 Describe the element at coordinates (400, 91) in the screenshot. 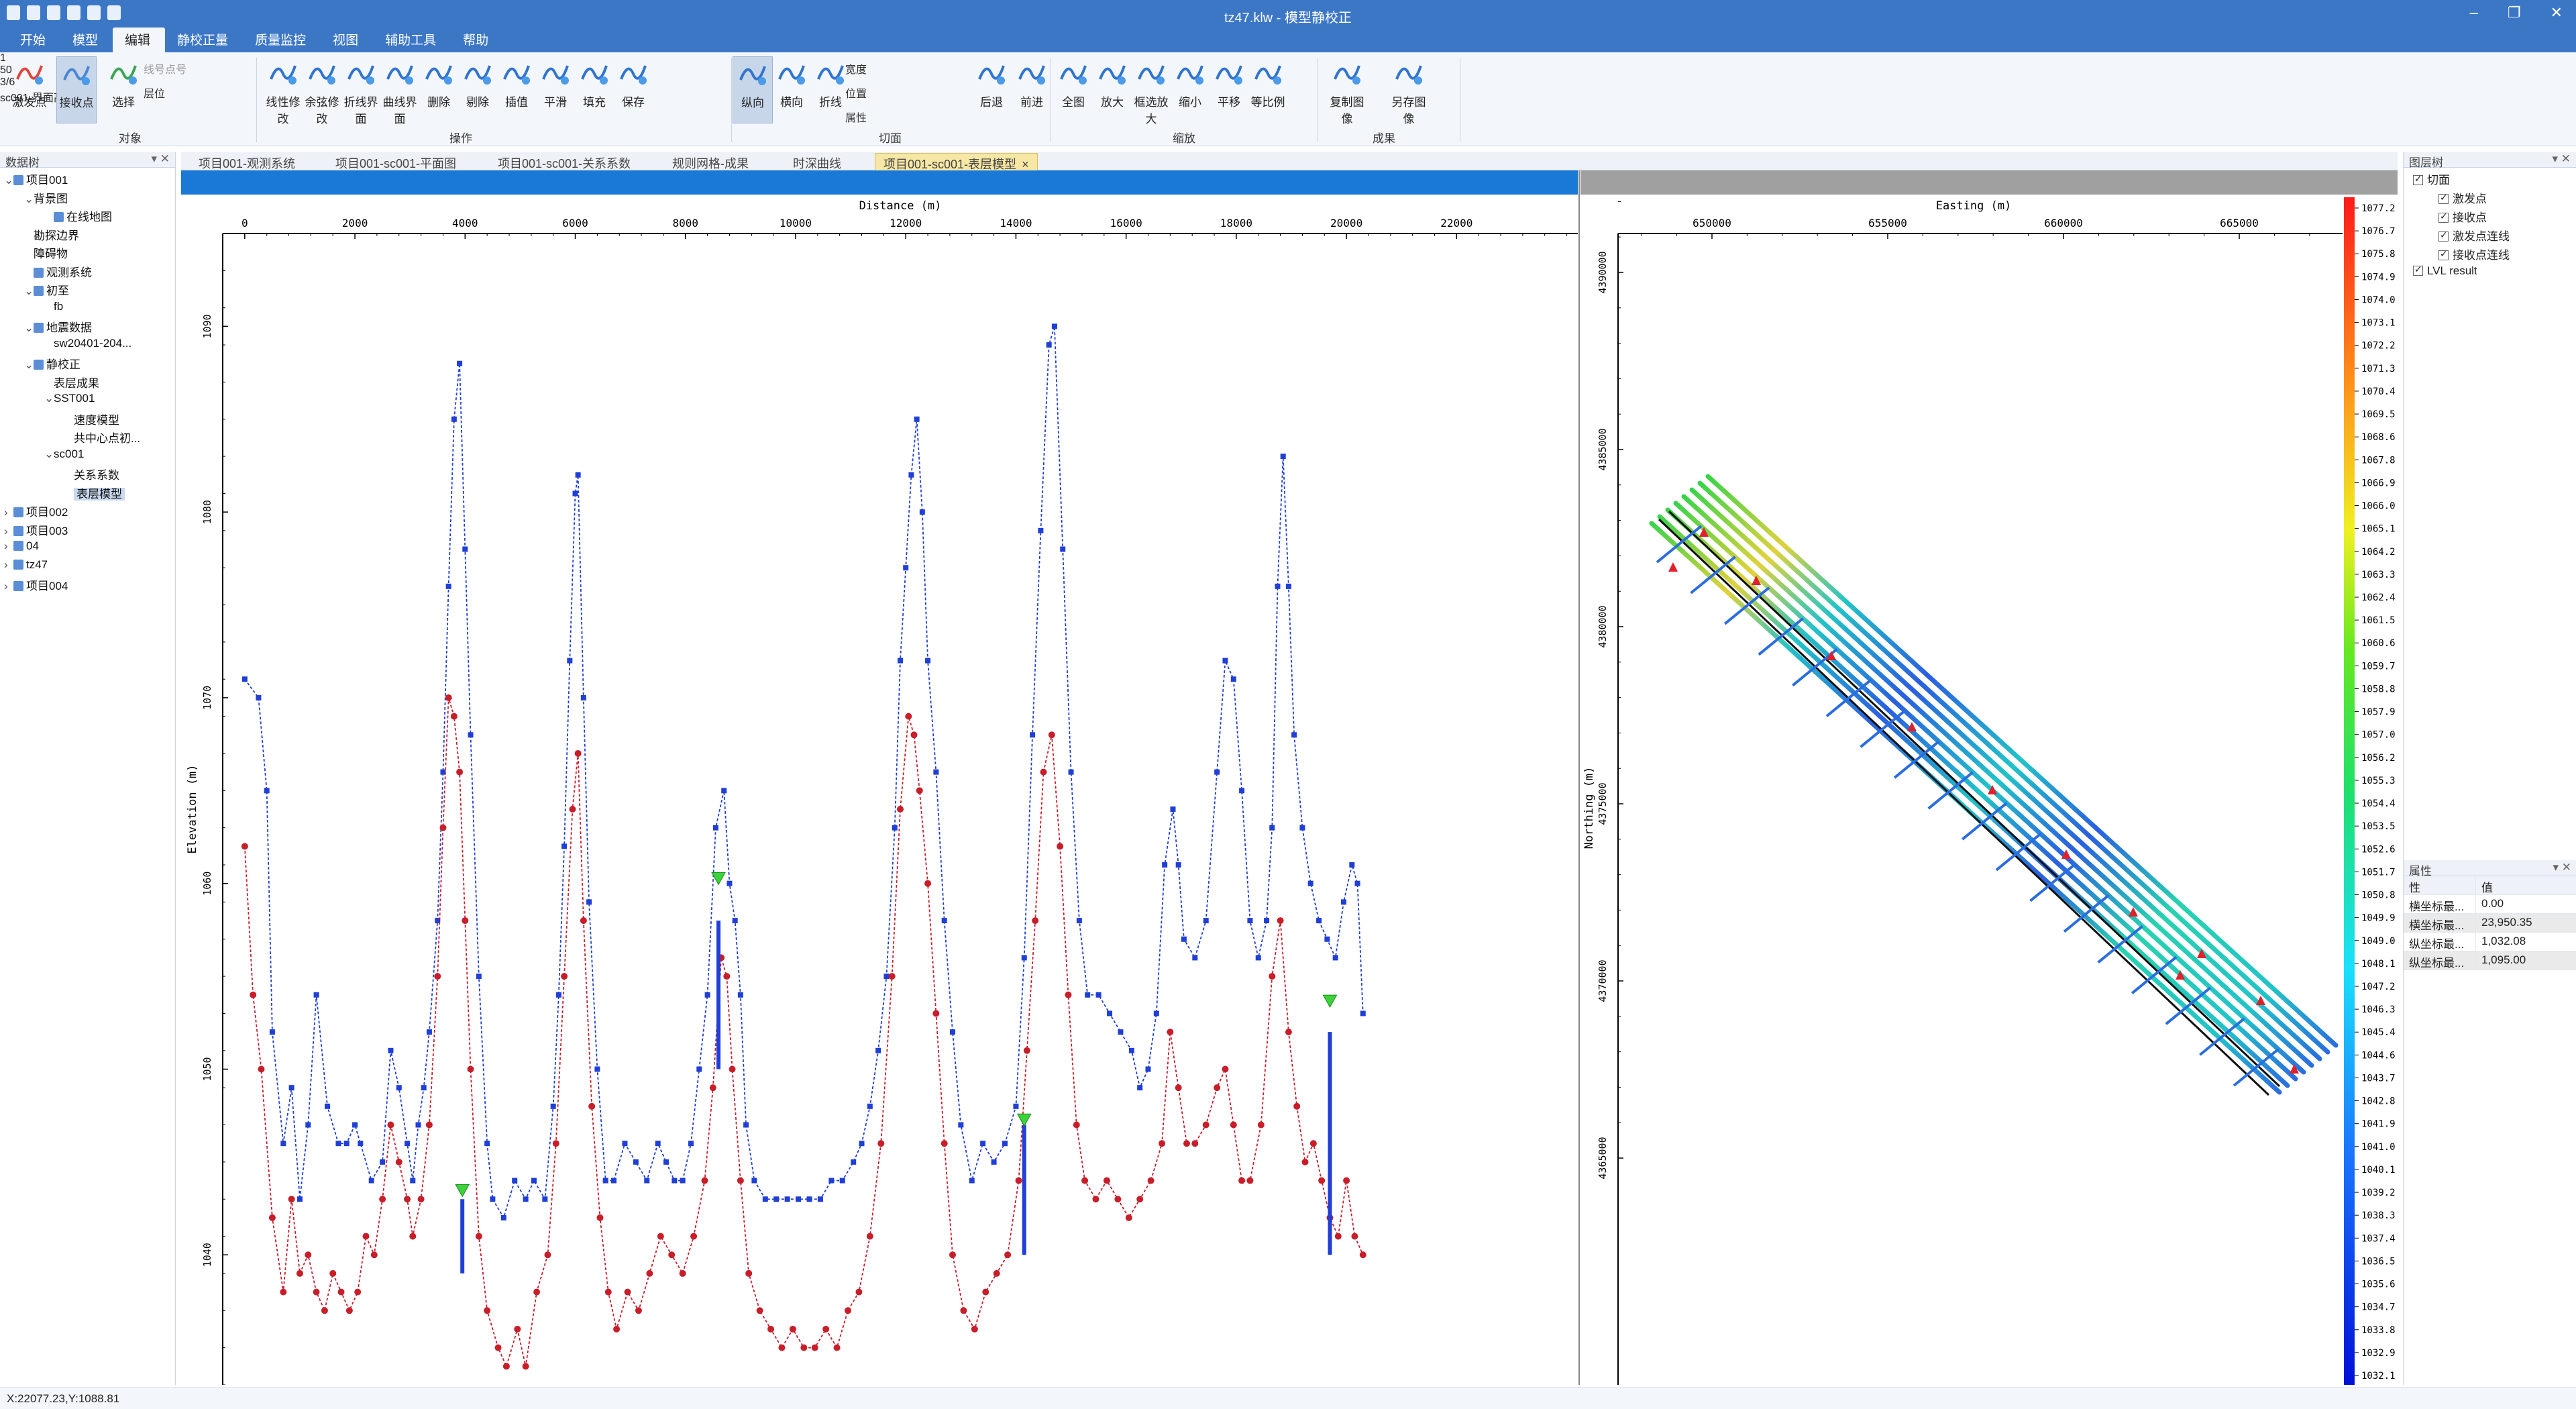

I see `curve-interface-button: 曲线界面` at that location.